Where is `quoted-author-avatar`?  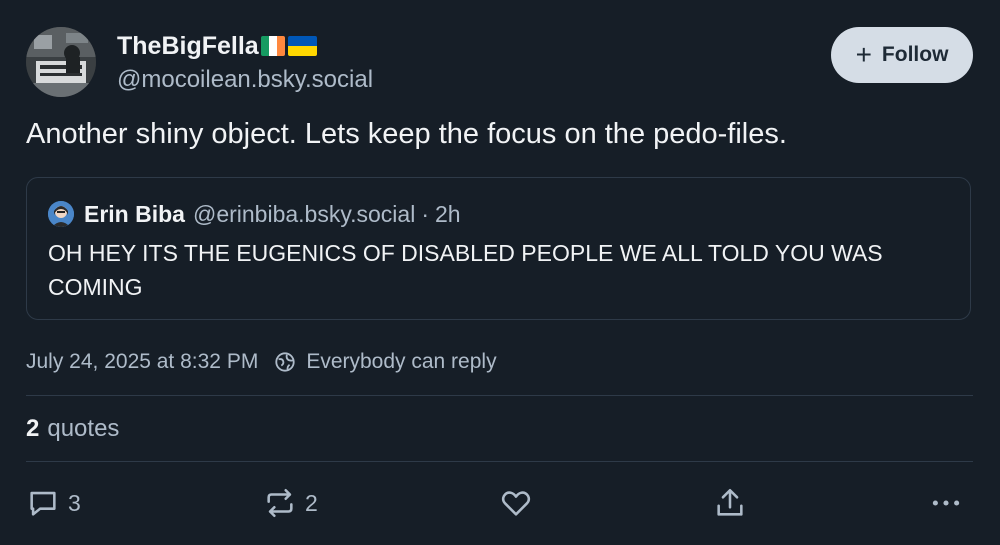
quoted-author-avatar is located at coordinates (61, 214).